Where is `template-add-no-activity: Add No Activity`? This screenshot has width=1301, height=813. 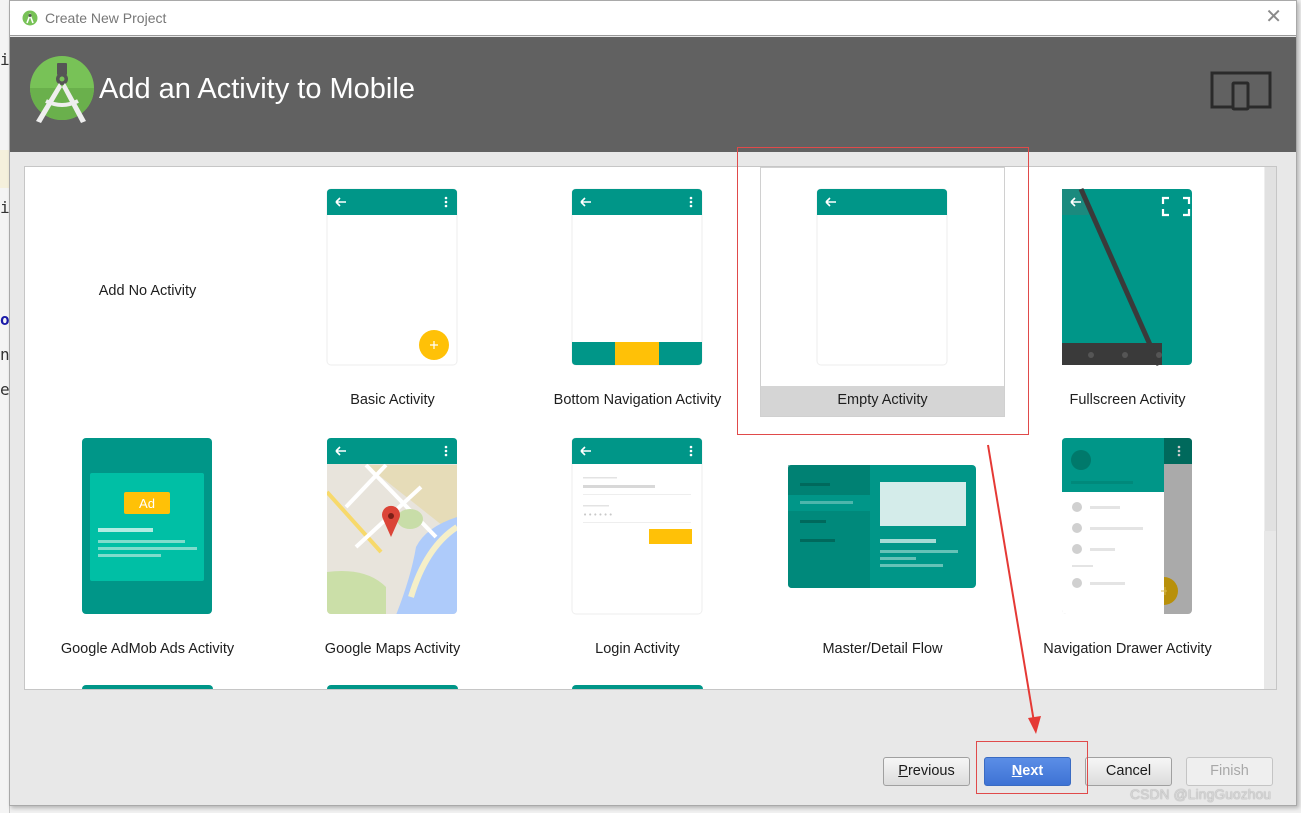 template-add-no-activity: Add No Activity is located at coordinates (147, 292).